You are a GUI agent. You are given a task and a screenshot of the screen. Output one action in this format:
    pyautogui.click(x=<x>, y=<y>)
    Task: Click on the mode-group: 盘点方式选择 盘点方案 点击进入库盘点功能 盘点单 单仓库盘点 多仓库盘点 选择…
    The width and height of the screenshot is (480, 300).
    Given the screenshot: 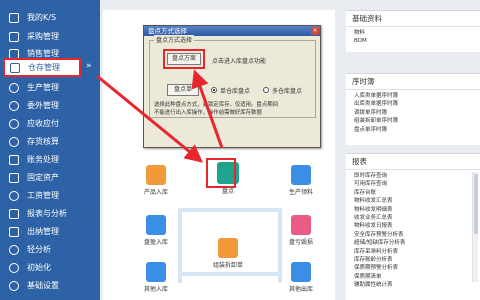 What is the action you would take?
    pyautogui.click(x=232, y=76)
    